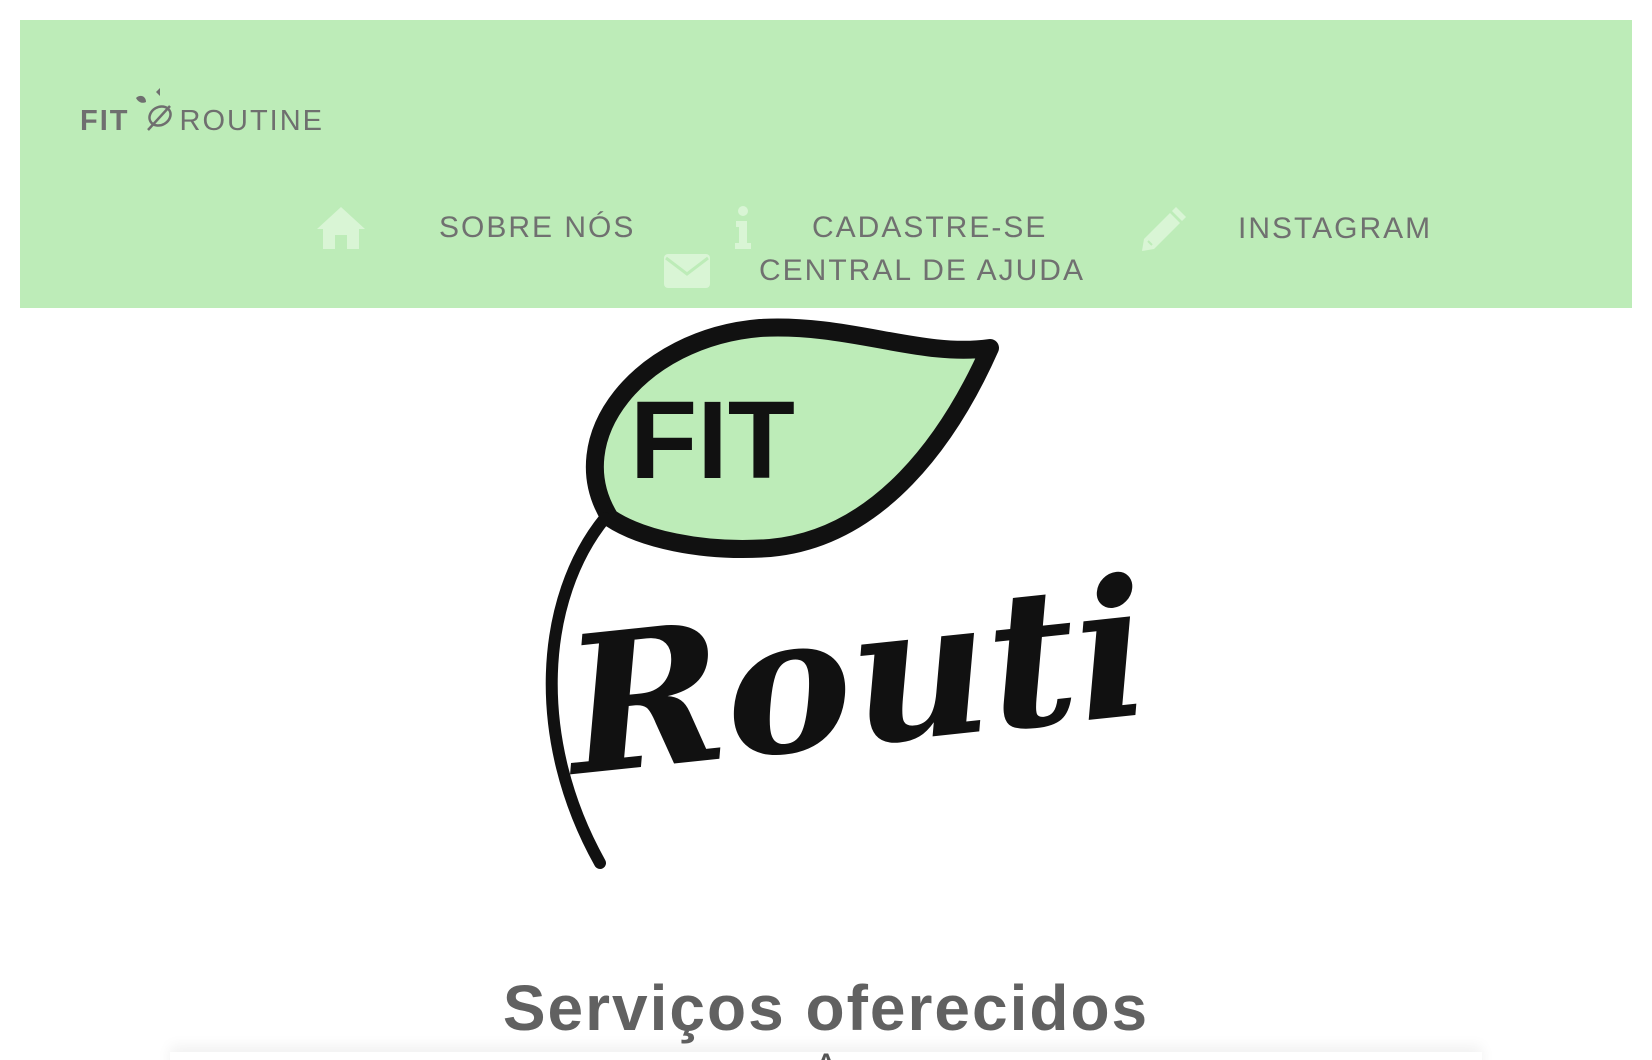 Image resolution: width=1652 pixels, height=1060 pixels. What do you see at coordinates (930, 227) in the screenshot?
I see `nav-label-cadastre-se: CADASTRE-SE` at bounding box center [930, 227].